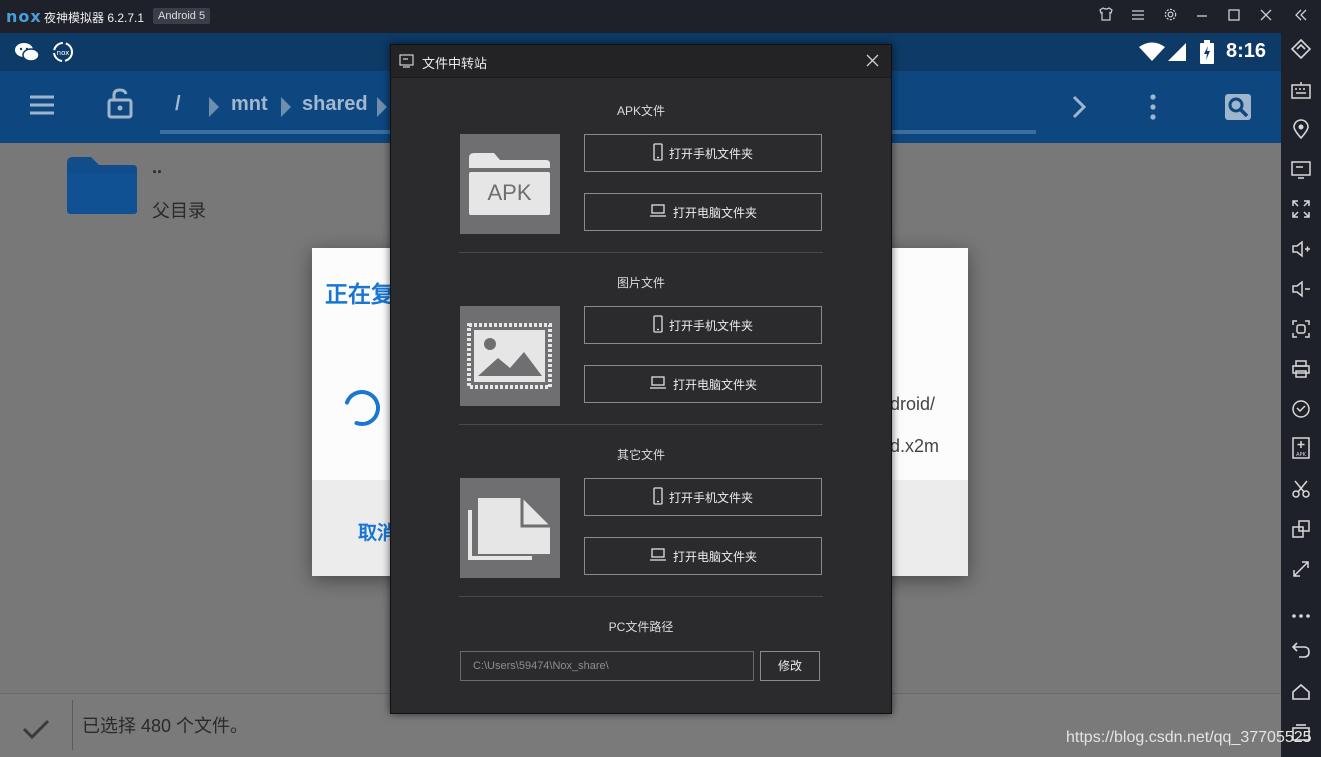 The image size is (1321, 757). Describe the element at coordinates (1152, 54) in the screenshot. I see `wifi-icon` at that location.